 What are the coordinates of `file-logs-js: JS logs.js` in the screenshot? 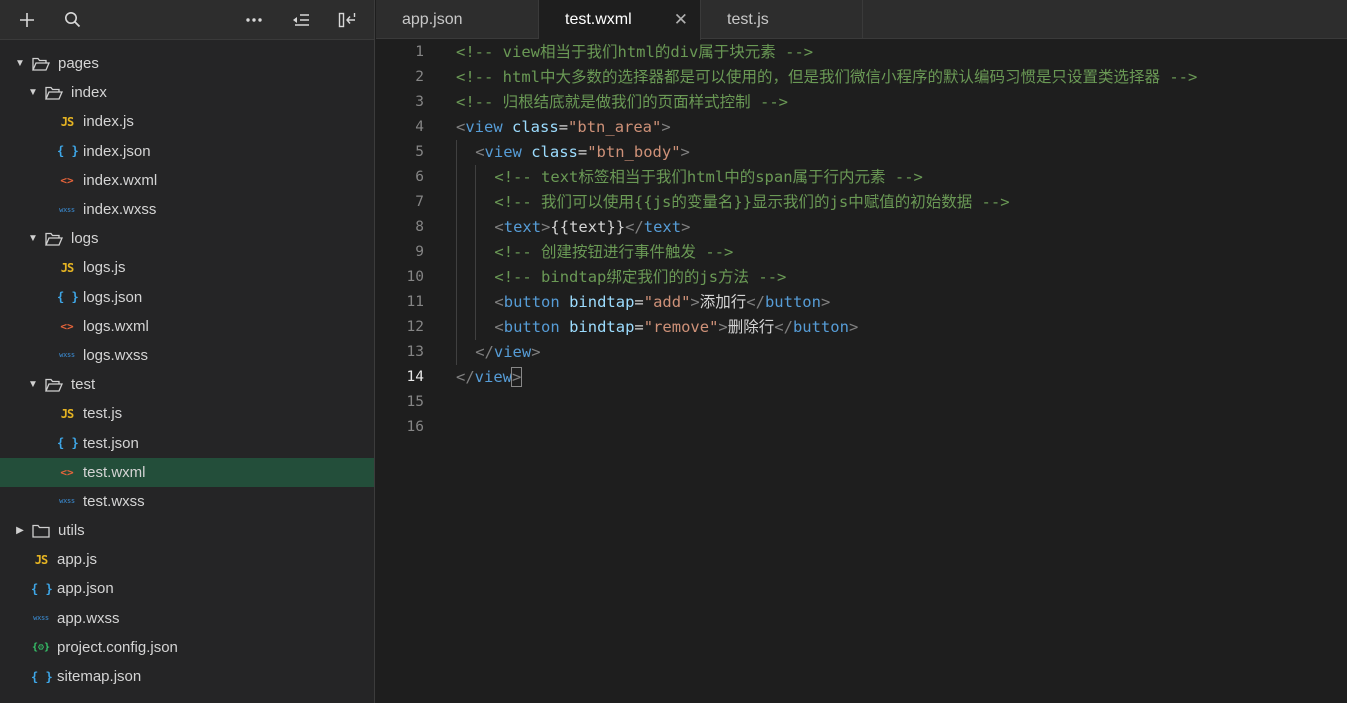 It's located at (187, 267).